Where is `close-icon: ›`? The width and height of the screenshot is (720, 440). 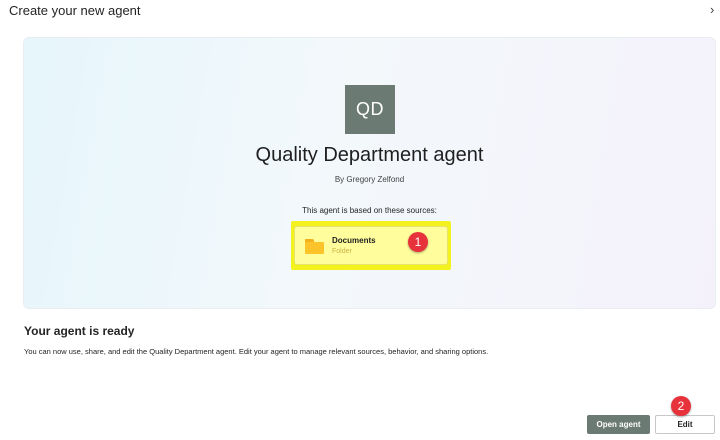 close-icon: › is located at coordinates (715, 9).